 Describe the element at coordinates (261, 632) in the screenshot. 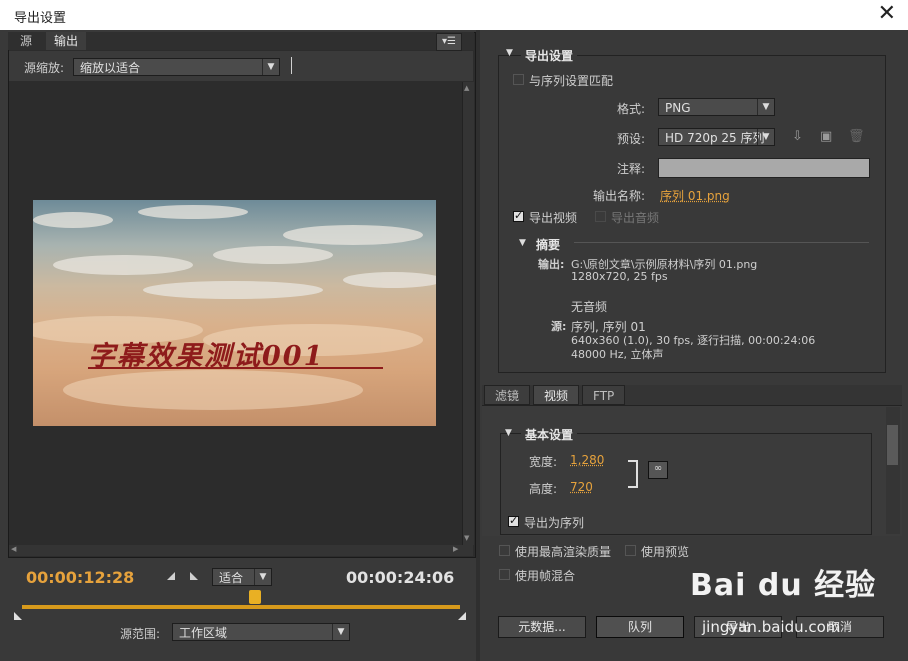

I see `source-range-dropdown: 工作区域 ▼` at that location.